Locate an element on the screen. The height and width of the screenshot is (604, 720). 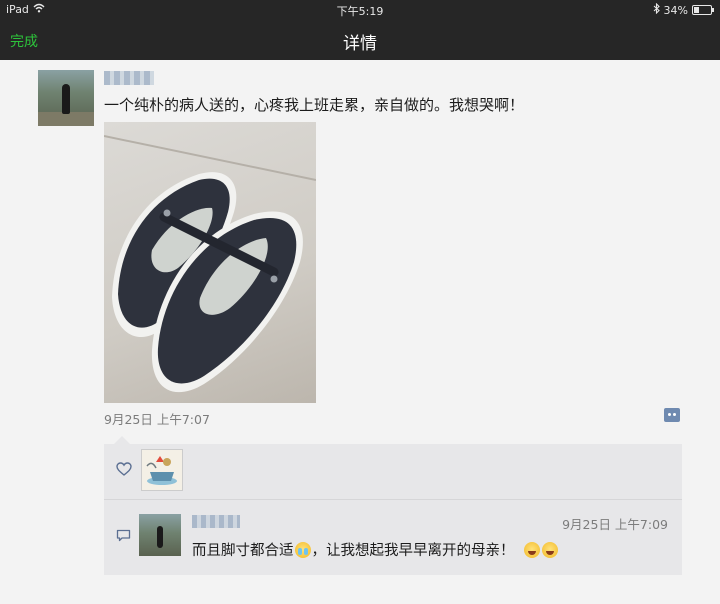
status-time: 下午5:19 is located at coordinates (360, 11).